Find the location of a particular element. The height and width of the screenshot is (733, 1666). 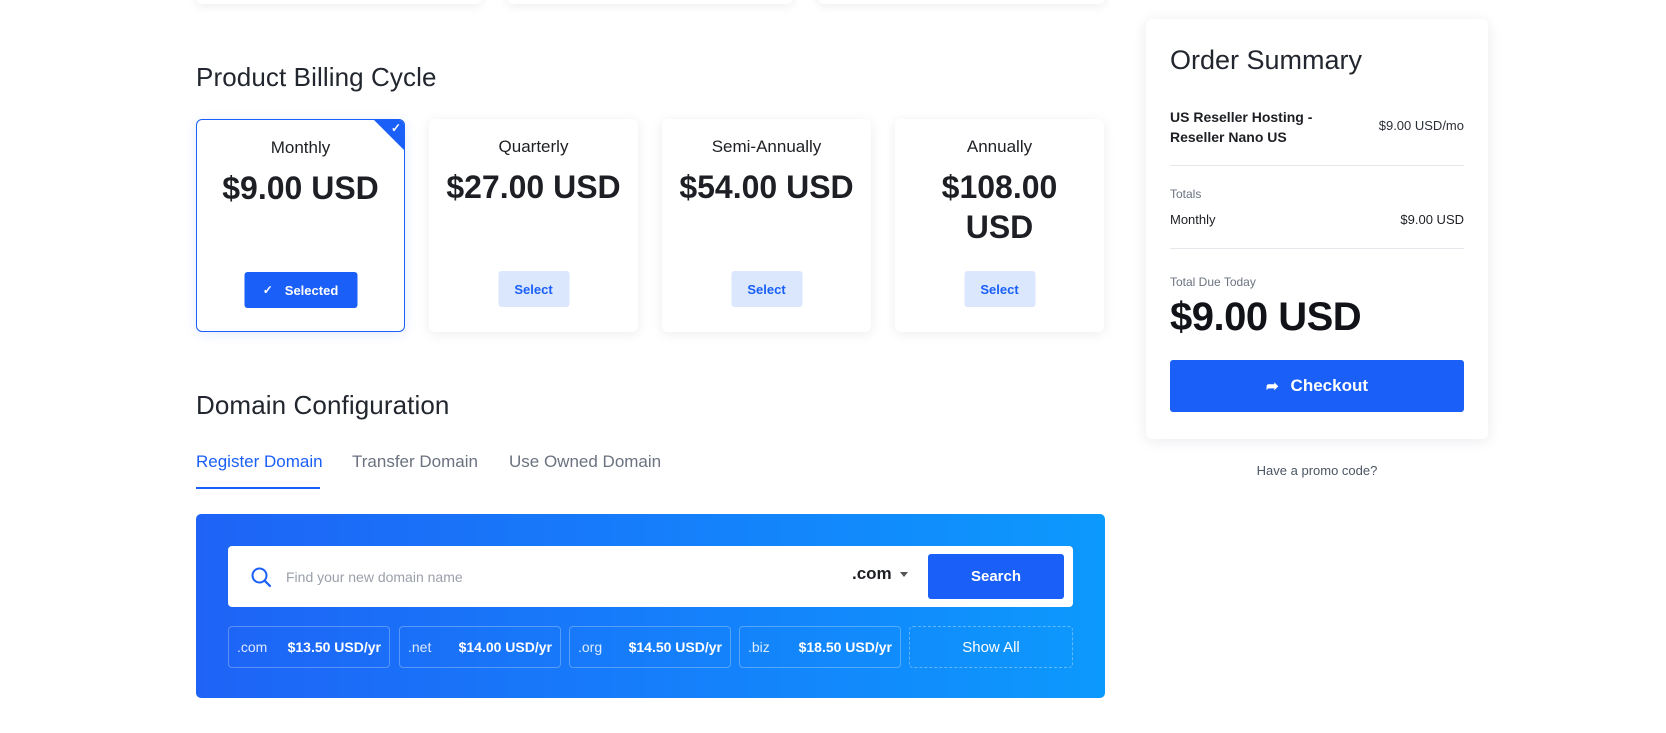

billing-cycle-price: $27.00 USD is located at coordinates (533, 187).